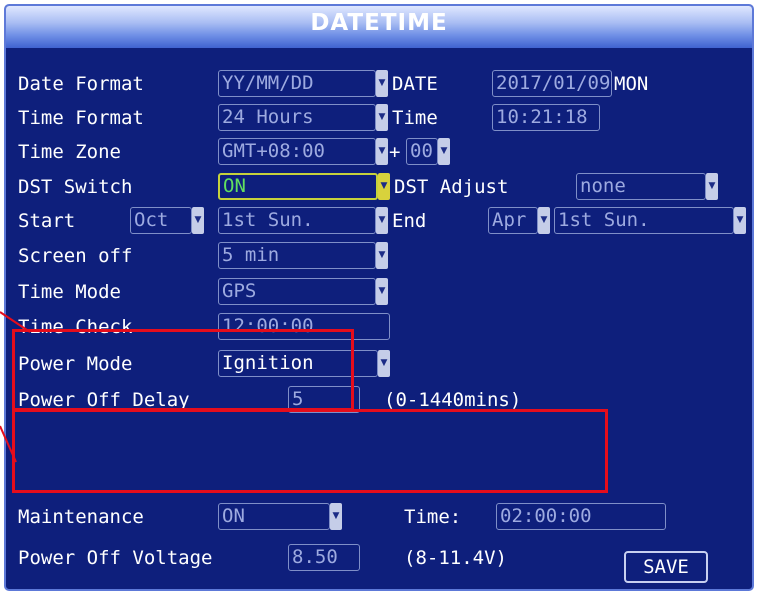  Describe the element at coordinates (81, 517) in the screenshot. I see `maintenance-label: Maintenance` at that location.